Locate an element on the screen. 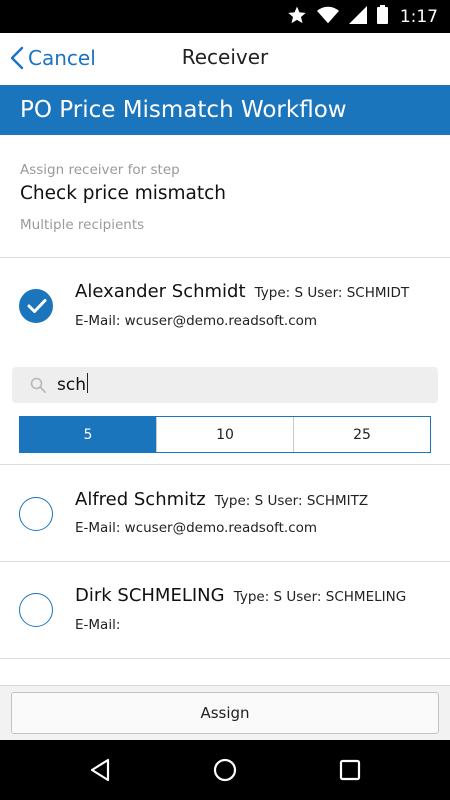  user-name-line: Dirk SCHMELING Type: S User: SCHMELING is located at coordinates (240, 595).